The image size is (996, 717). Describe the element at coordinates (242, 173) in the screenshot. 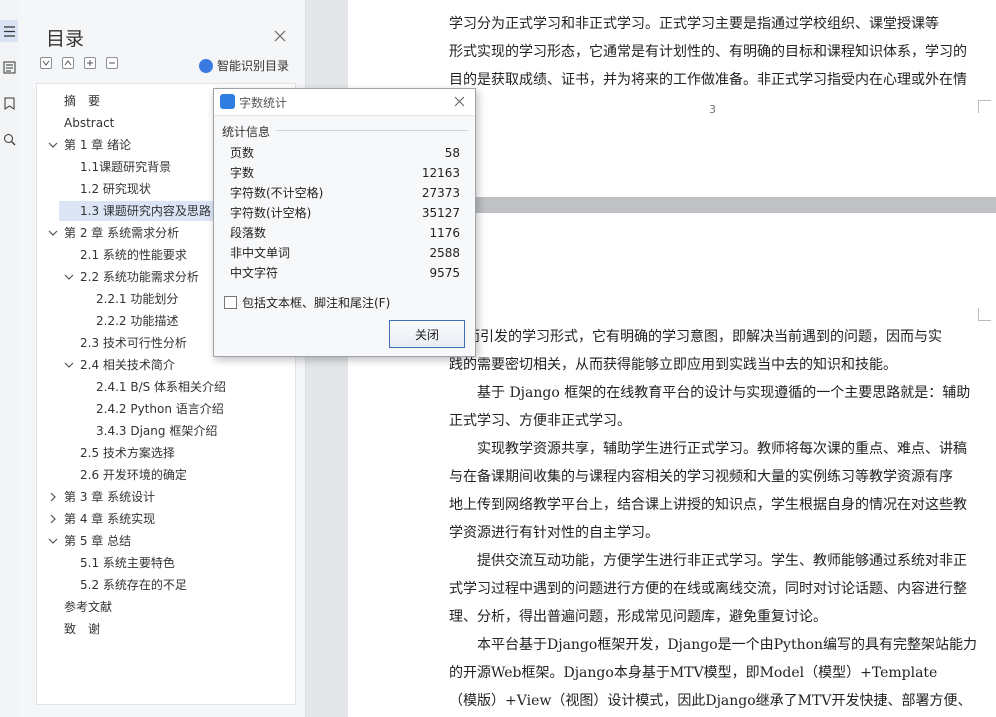

I see `stat-label: 字数` at that location.